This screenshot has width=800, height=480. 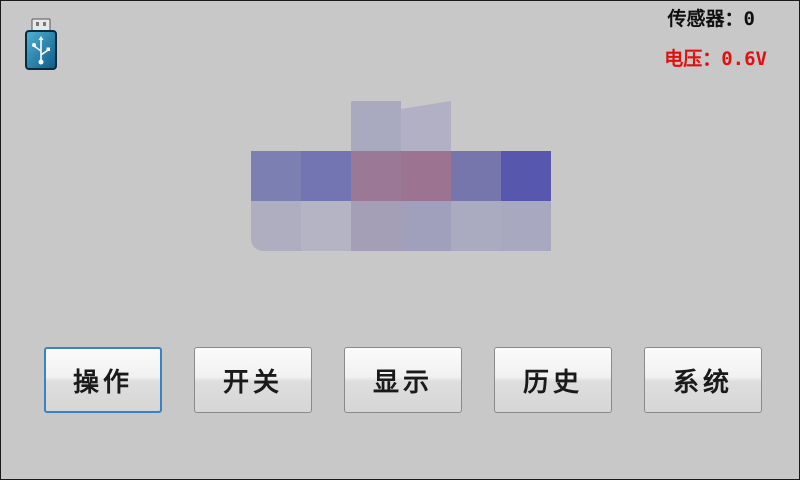 I want to click on operation-button: 操作, so click(x=103, y=380).